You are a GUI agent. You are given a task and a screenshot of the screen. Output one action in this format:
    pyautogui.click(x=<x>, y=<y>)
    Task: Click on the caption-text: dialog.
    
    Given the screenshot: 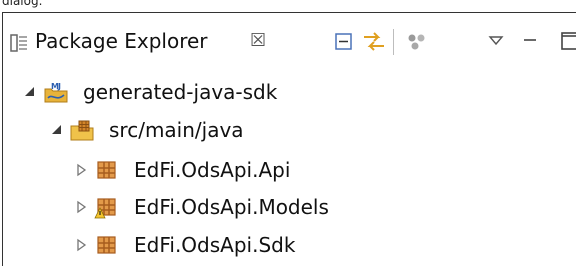 What is the action you would take?
    pyautogui.click(x=22, y=4)
    